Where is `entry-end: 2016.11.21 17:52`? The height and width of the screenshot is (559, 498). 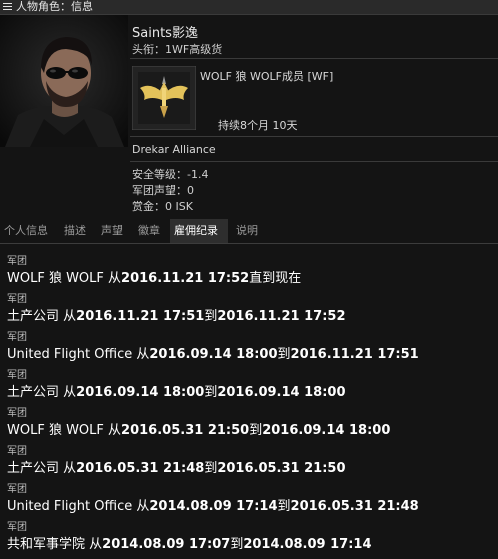
entry-end: 2016.11.21 17:52 is located at coordinates (281, 316).